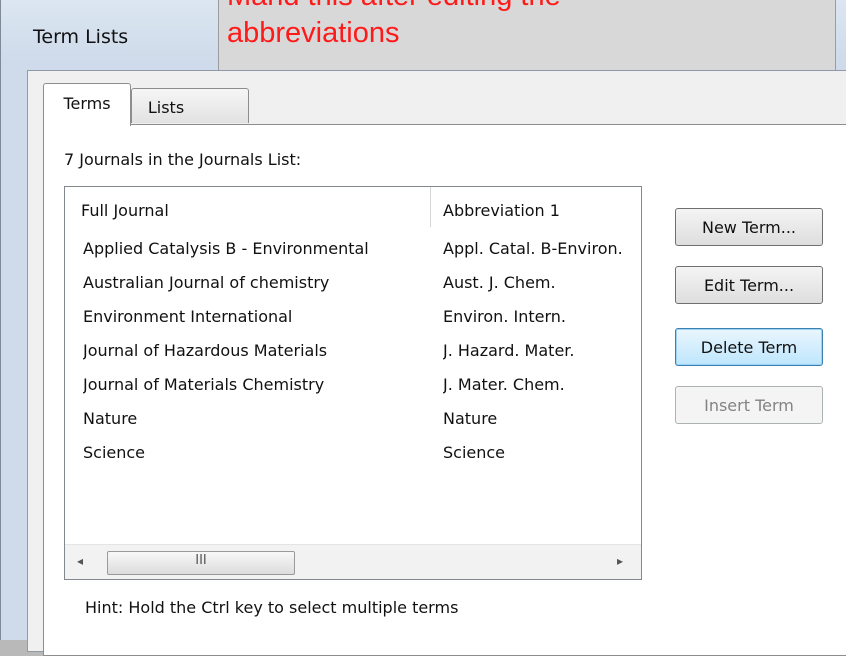 The width and height of the screenshot is (846, 656). What do you see at coordinates (527, 7) in the screenshot?
I see `annotation-line-1: Mand this after editing the` at bounding box center [527, 7].